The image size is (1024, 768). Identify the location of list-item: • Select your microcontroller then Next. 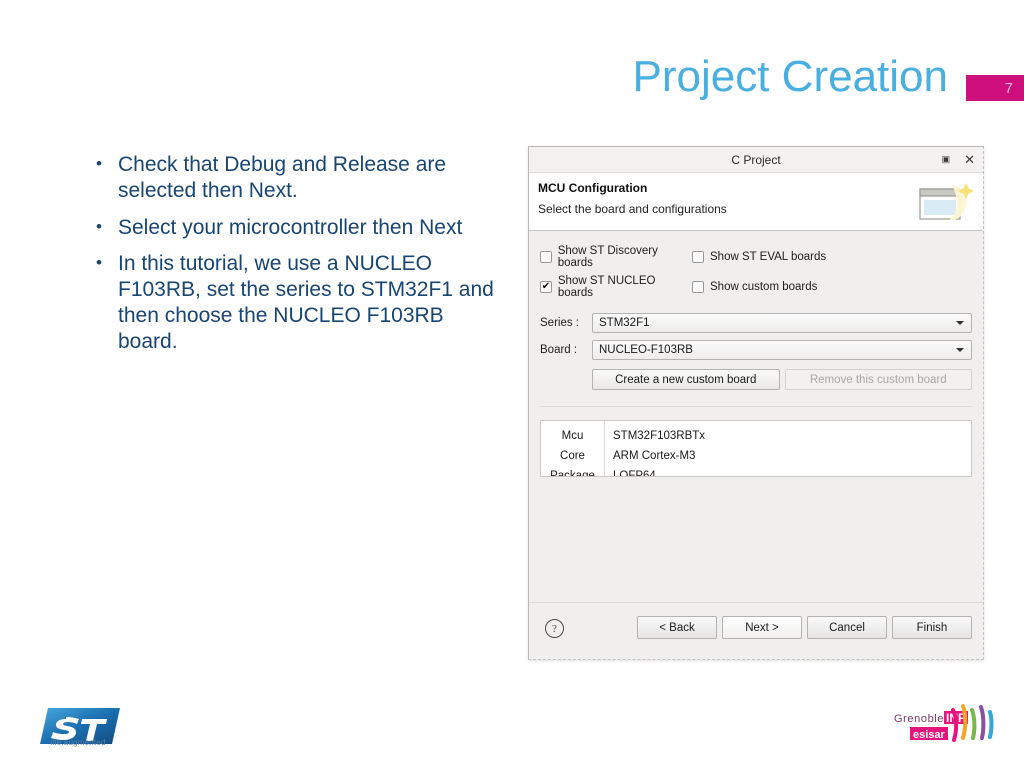
(296, 228).